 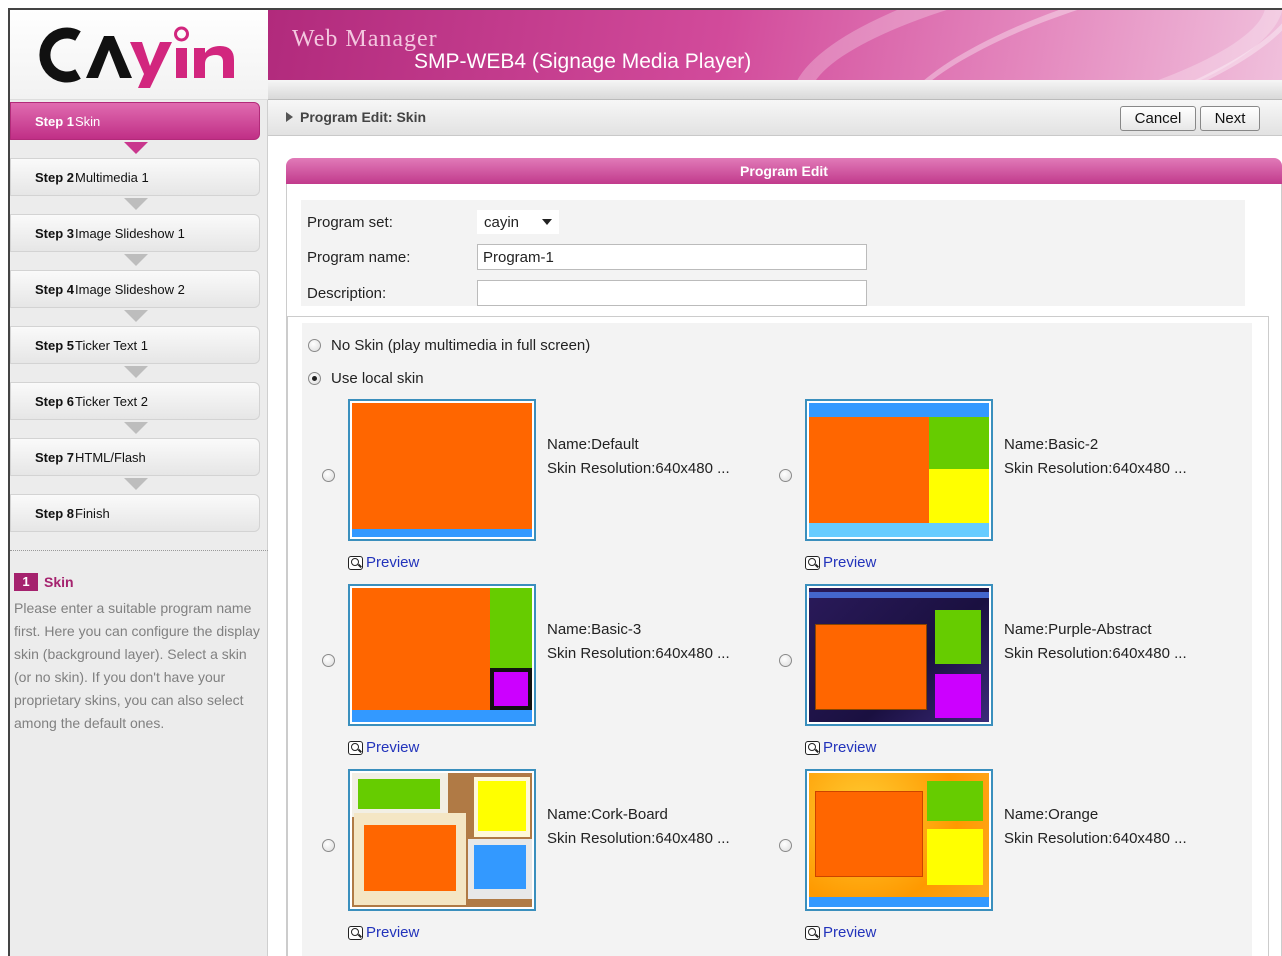 What do you see at coordinates (1230, 118) in the screenshot?
I see `next-button: Next` at bounding box center [1230, 118].